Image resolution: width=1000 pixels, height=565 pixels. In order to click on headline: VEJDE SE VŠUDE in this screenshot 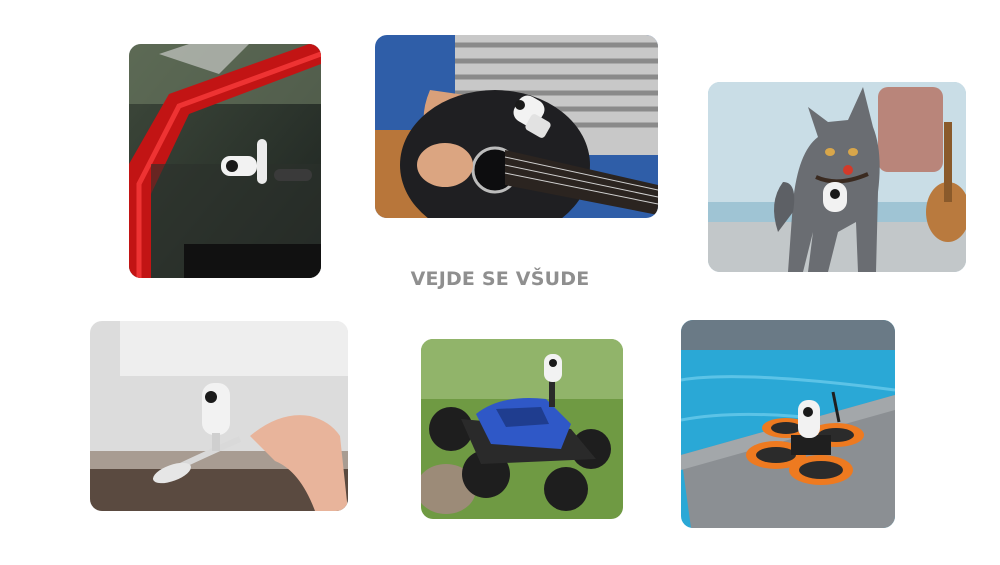, I will do `click(500, 279)`.